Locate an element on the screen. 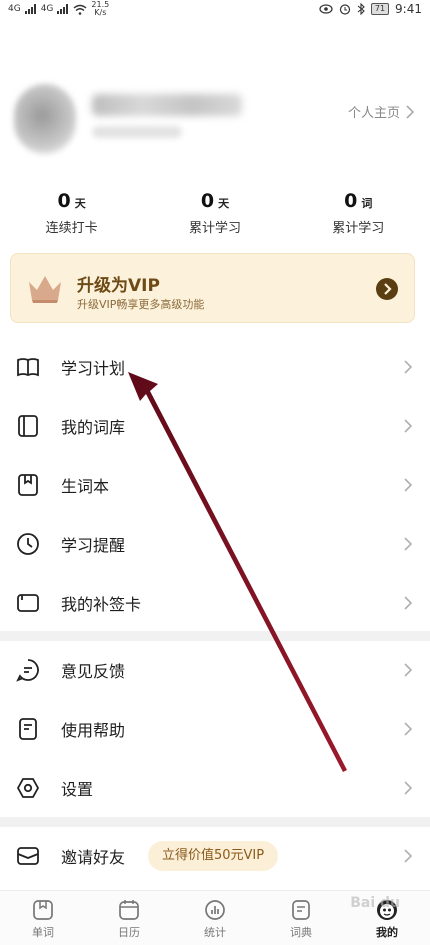 This screenshot has height=945, width=430. vip-arrow-button is located at coordinates (387, 289).